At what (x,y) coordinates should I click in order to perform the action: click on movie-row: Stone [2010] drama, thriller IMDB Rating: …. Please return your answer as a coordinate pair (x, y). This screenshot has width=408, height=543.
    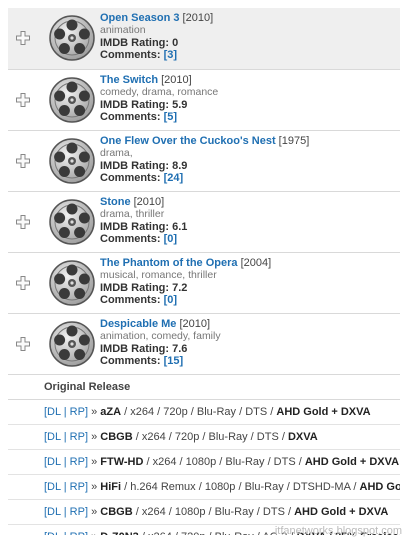
    Looking at the image, I should click on (204, 222).